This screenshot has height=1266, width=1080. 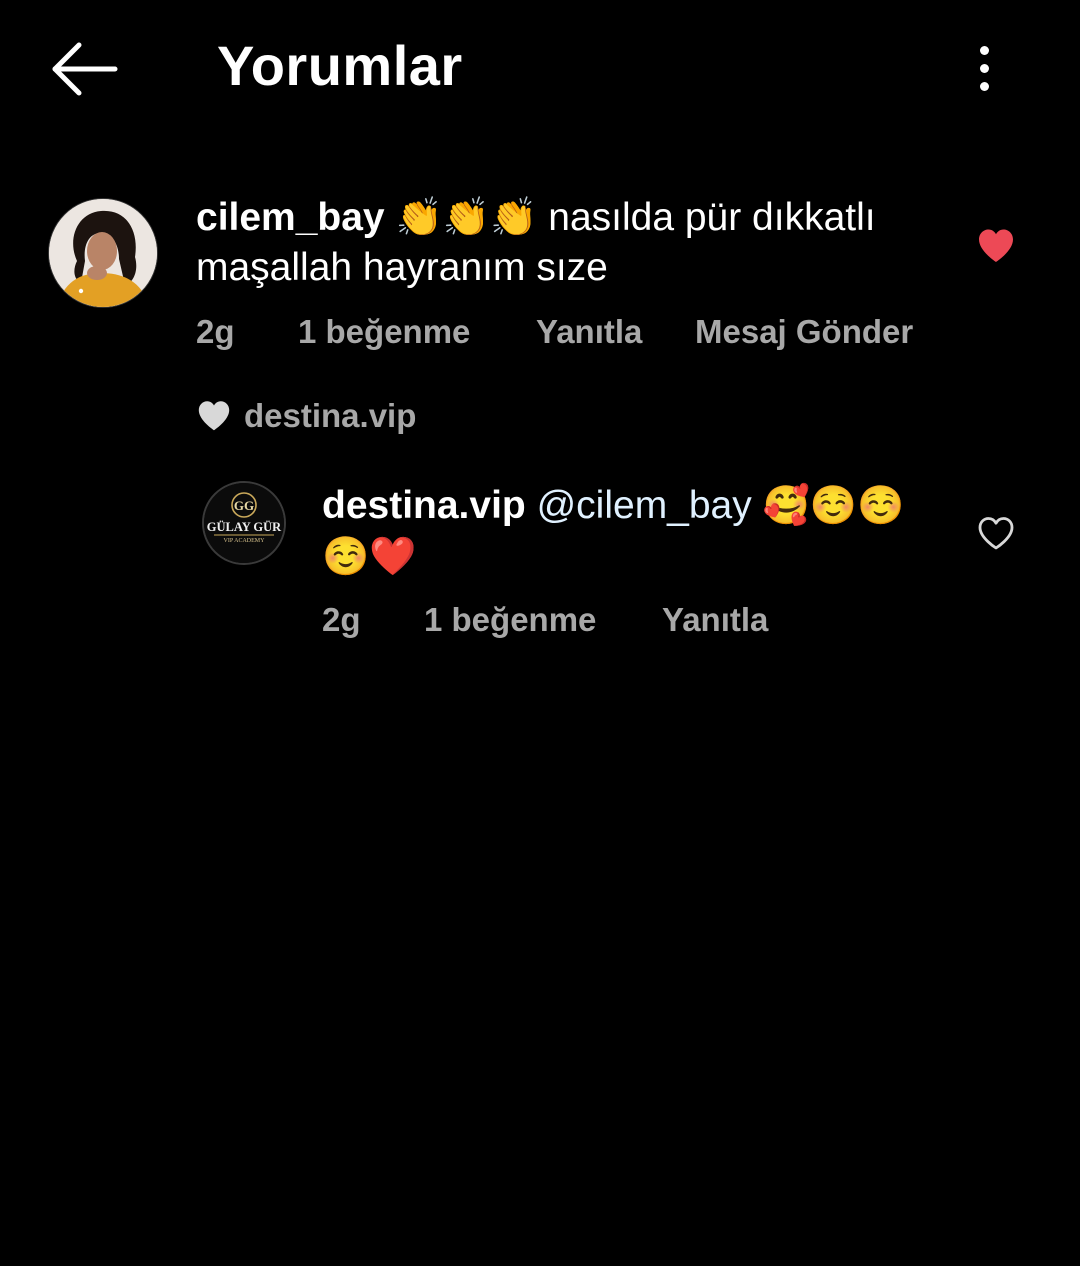 I want to click on reply-reply-button: Yanıtla, so click(x=715, y=620).